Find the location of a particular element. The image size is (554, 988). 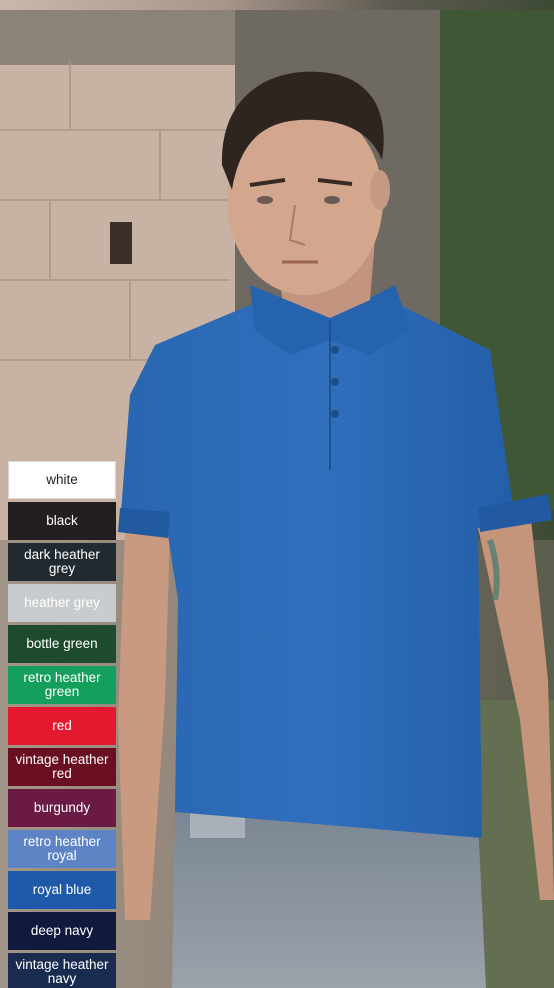

swatch-royal-blue: royal blue is located at coordinates (62, 890).